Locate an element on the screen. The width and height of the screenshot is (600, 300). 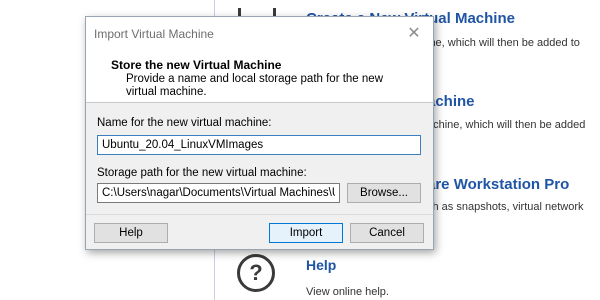
dialog-title: Import Virtual Machine is located at coordinates (154, 34).